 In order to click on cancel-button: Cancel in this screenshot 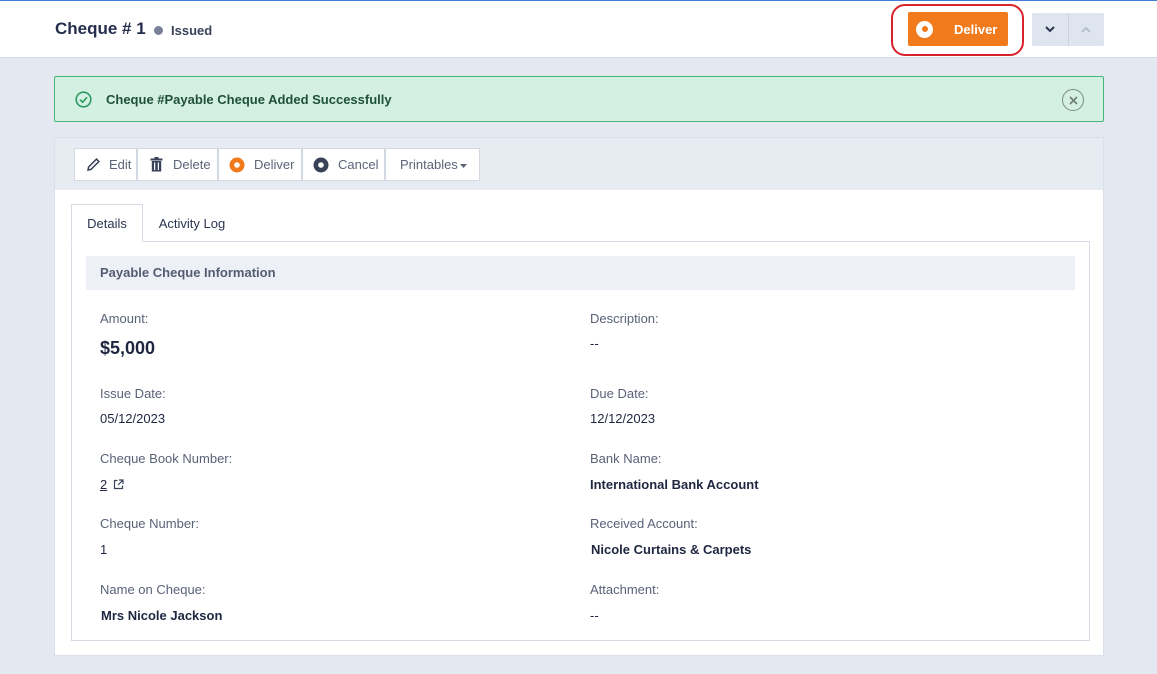, I will do `click(343, 164)`.